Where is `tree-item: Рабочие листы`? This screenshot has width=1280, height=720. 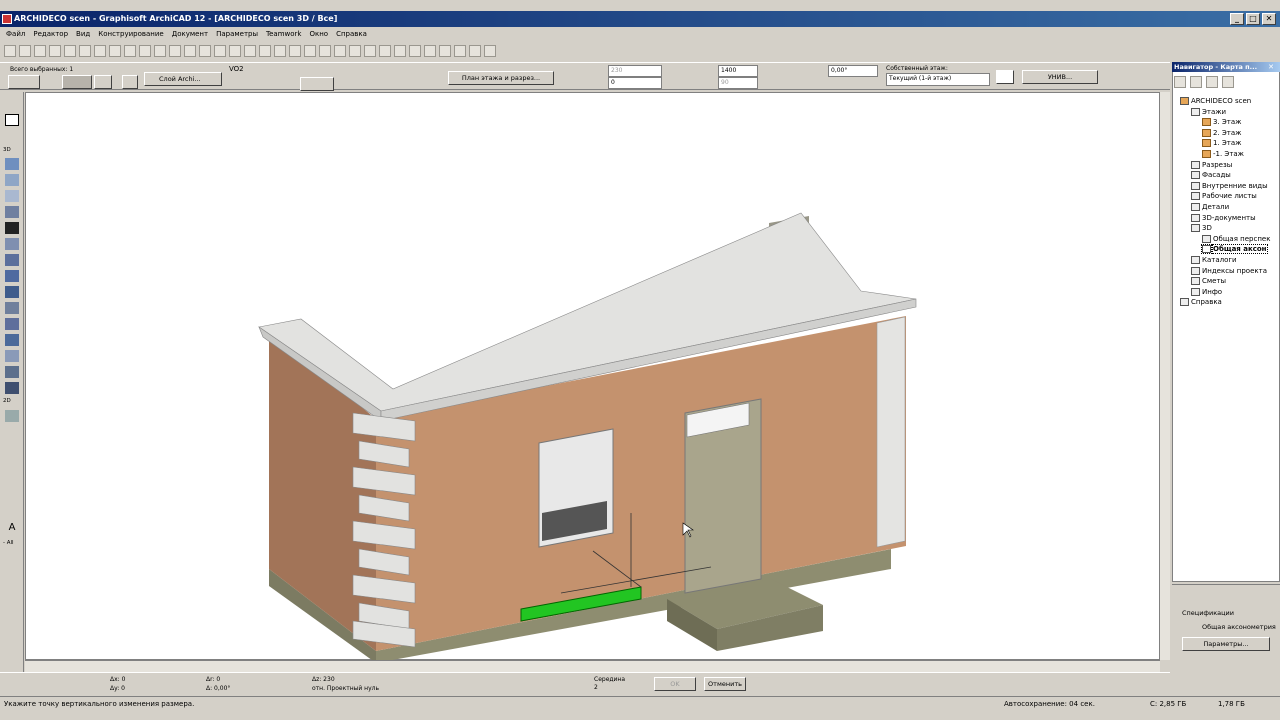 tree-item: Рабочие листы is located at coordinates (1224, 196).